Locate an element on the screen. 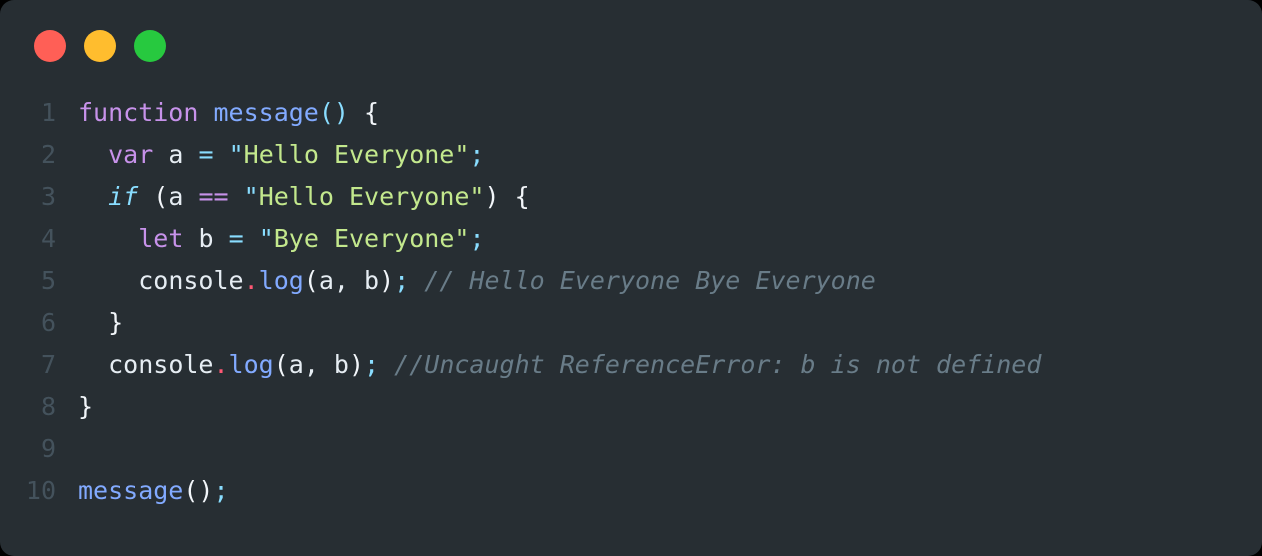 The image size is (1262, 556). code-line: 9 is located at coordinates (631, 449).